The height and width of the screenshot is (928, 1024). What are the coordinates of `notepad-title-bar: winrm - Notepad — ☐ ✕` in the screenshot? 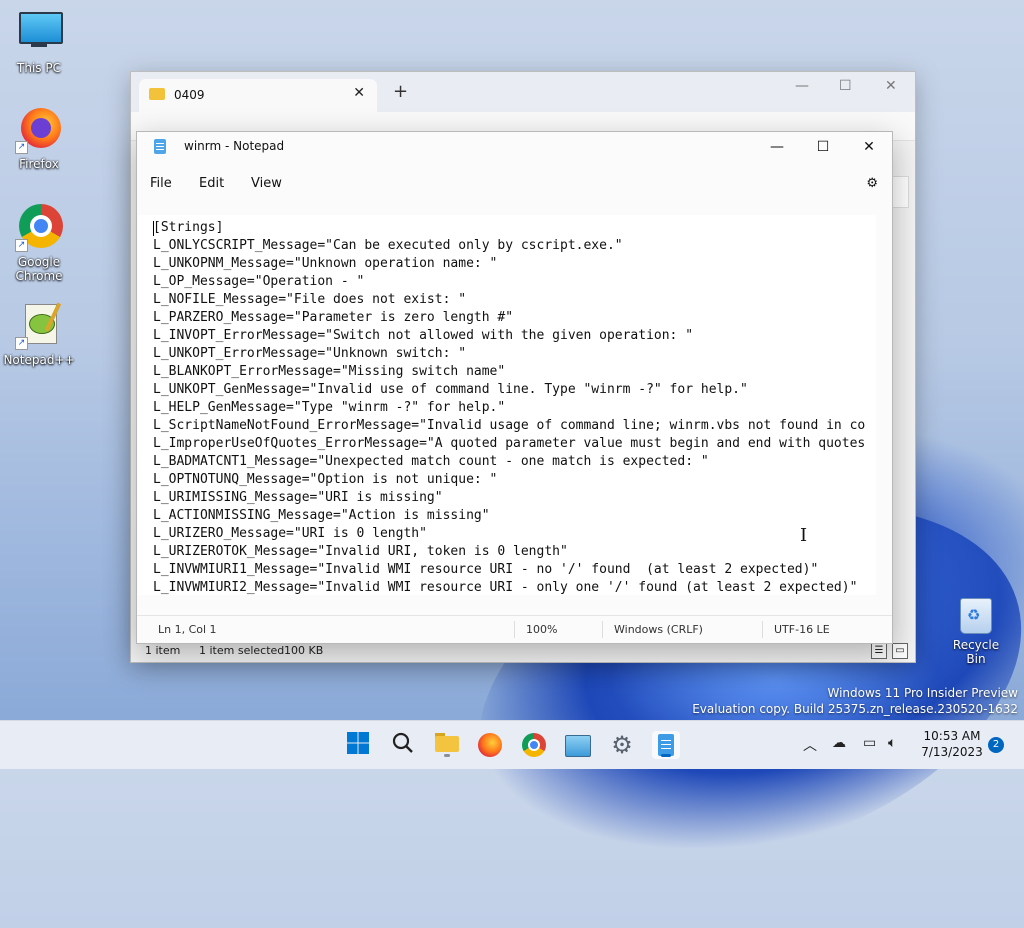 It's located at (514, 147).